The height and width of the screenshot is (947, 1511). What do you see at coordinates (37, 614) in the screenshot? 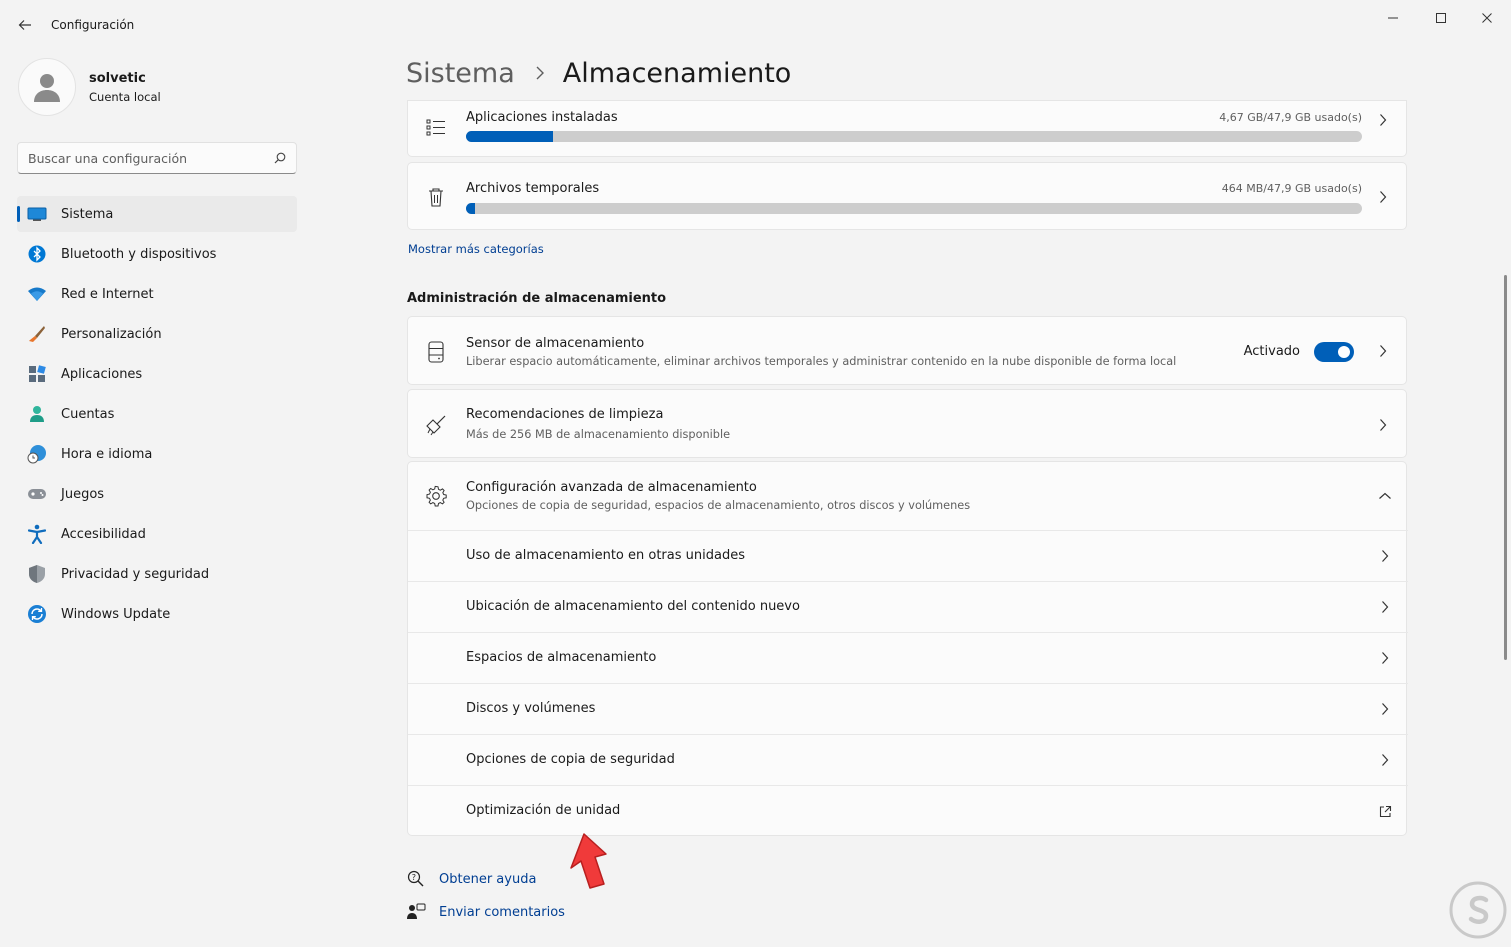
I see `update-icon` at bounding box center [37, 614].